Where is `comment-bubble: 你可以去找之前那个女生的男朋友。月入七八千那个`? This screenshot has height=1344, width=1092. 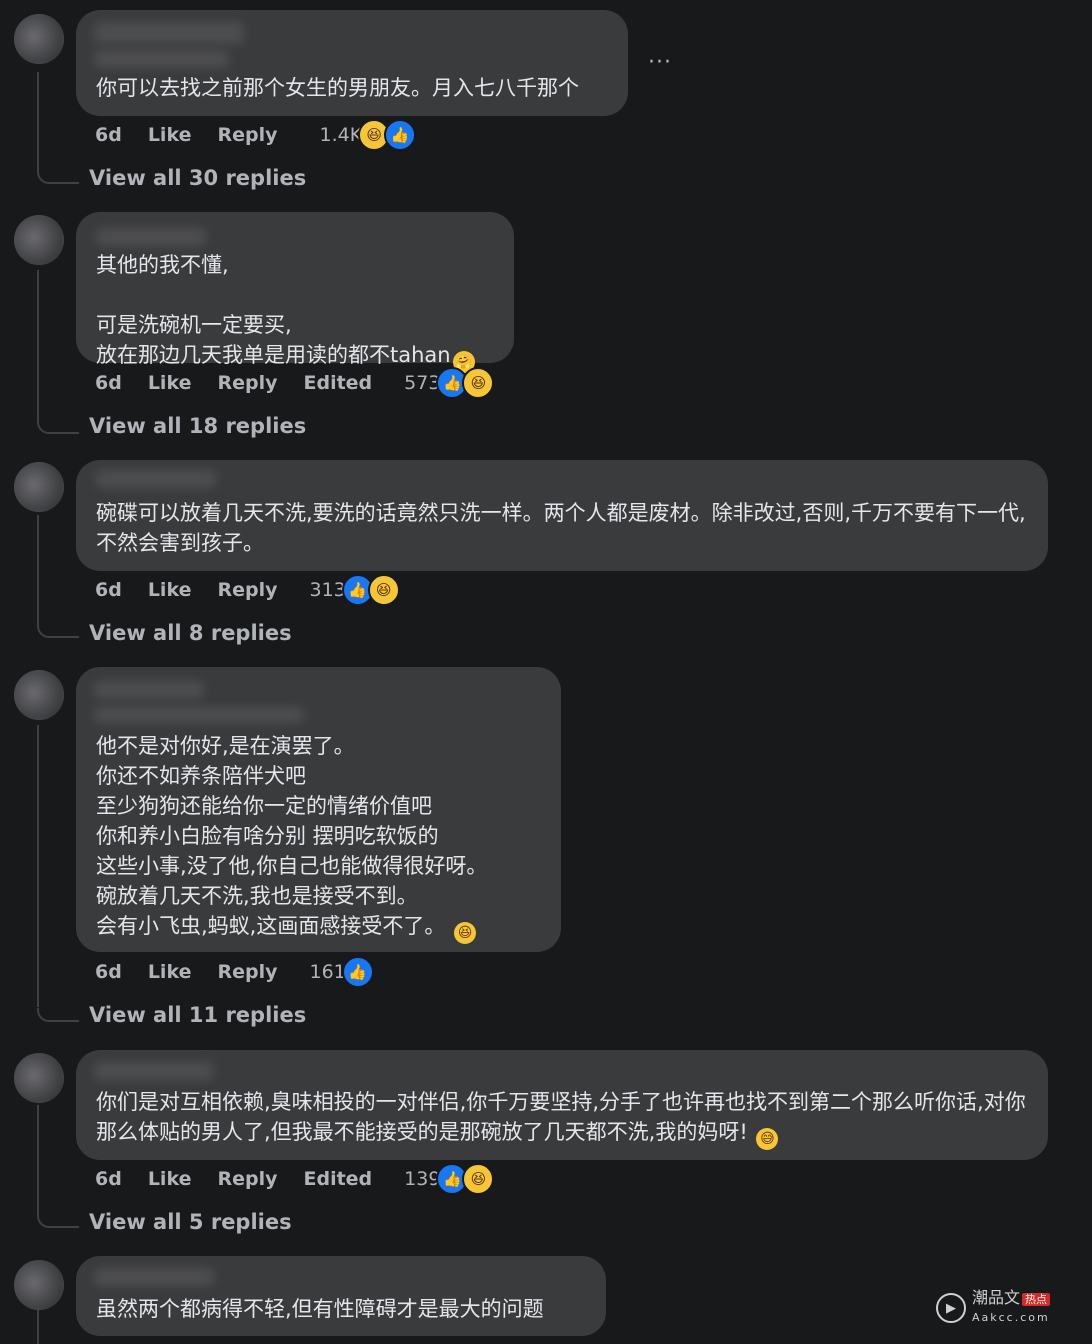 comment-bubble: 你可以去找之前那个女生的男朋友。月入七八千那个 is located at coordinates (352, 63).